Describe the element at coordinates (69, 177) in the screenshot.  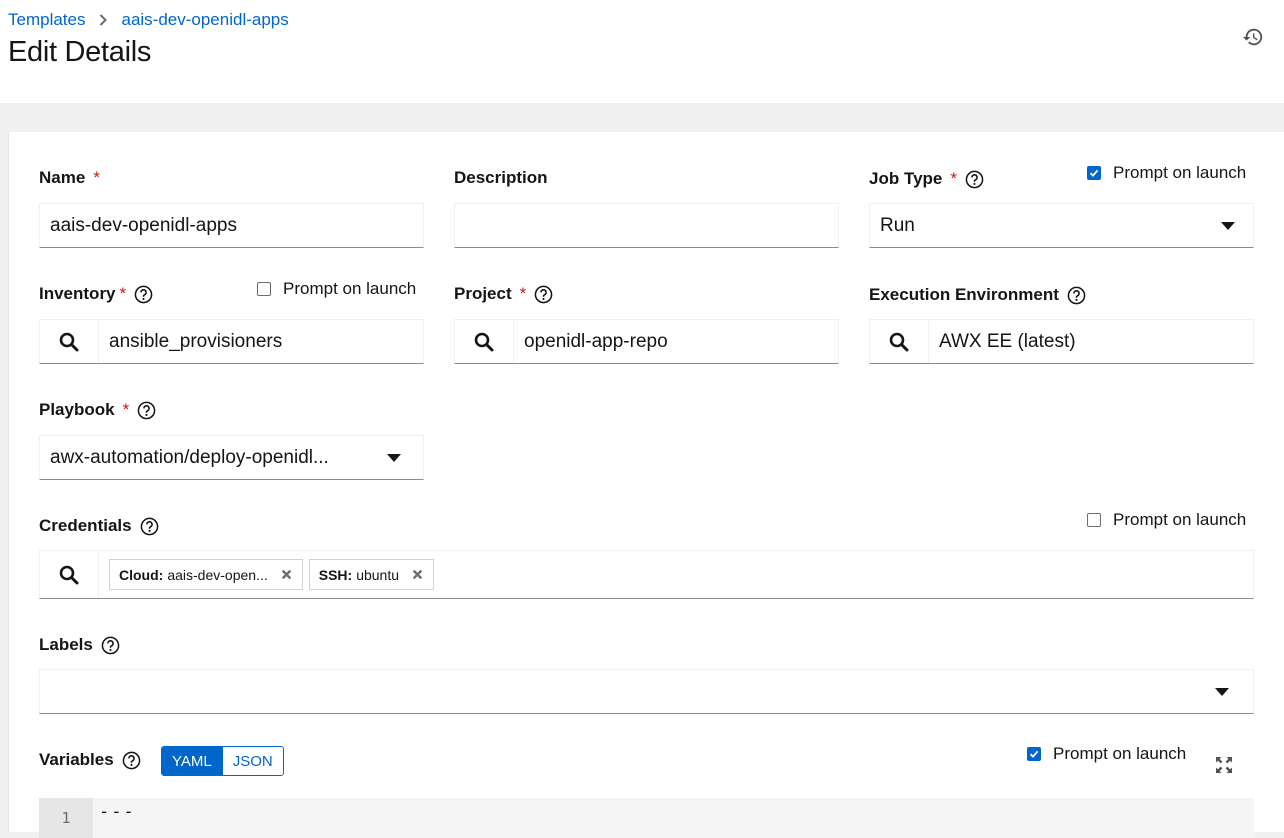
I see `name-label: Name *` at that location.